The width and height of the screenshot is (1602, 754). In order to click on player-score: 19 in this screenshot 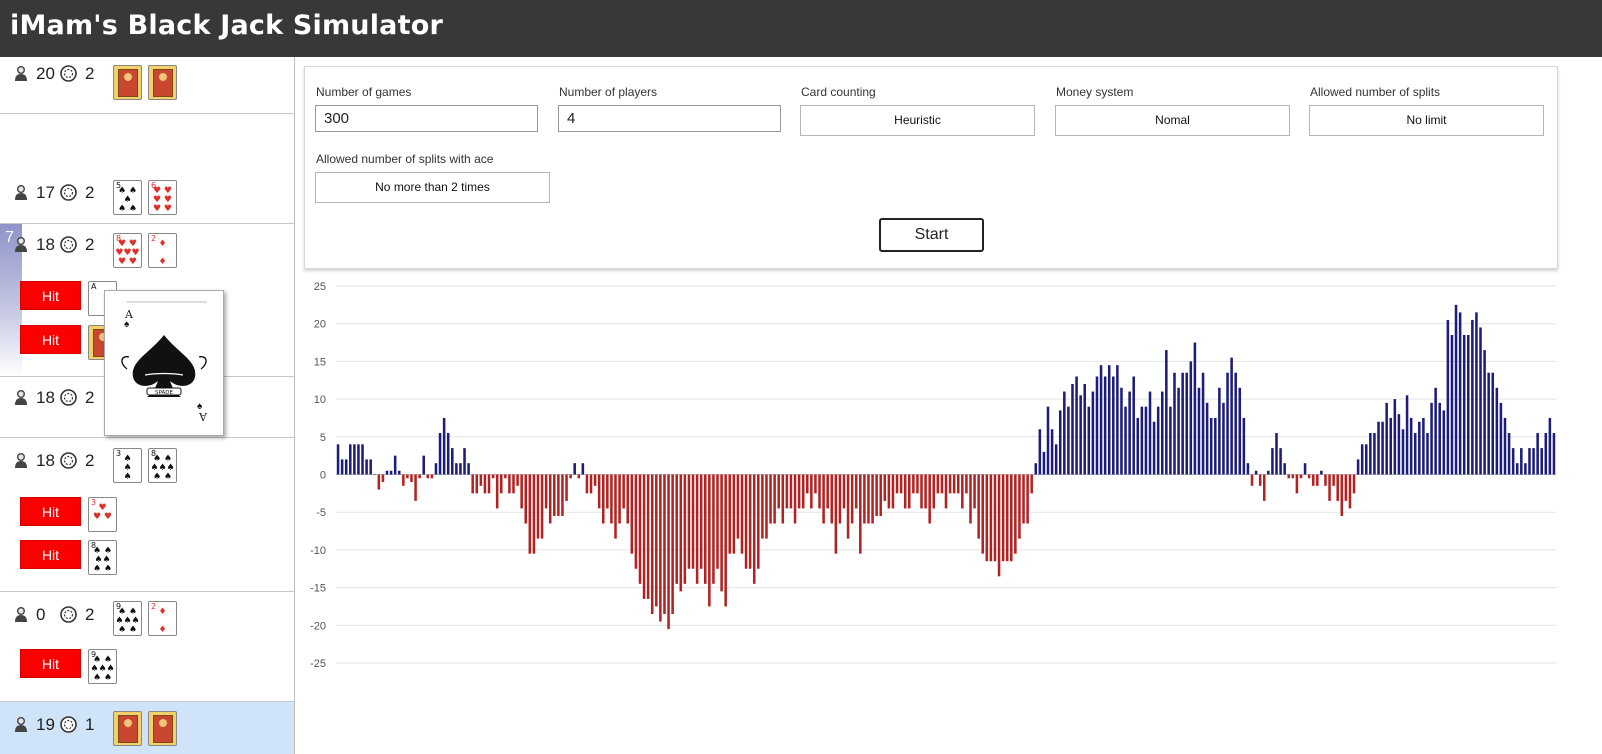, I will do `click(45, 724)`.